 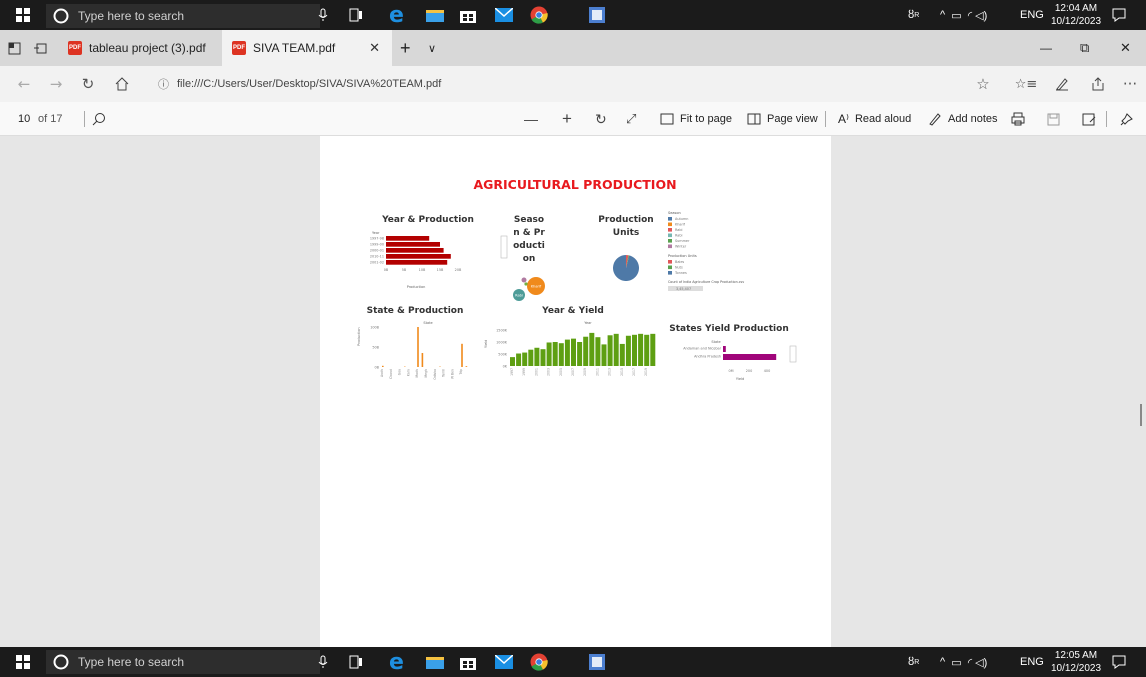 What do you see at coordinates (631, 119) in the screenshot?
I see `full-screen-icon: ⤢` at bounding box center [631, 119].